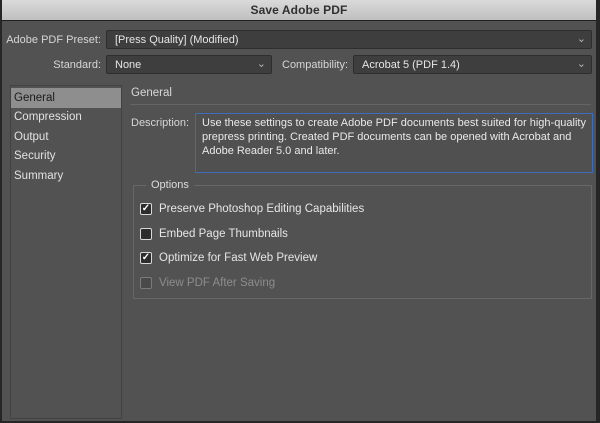  I want to click on preset-label: Adobe PDF Preset:, so click(53, 39).